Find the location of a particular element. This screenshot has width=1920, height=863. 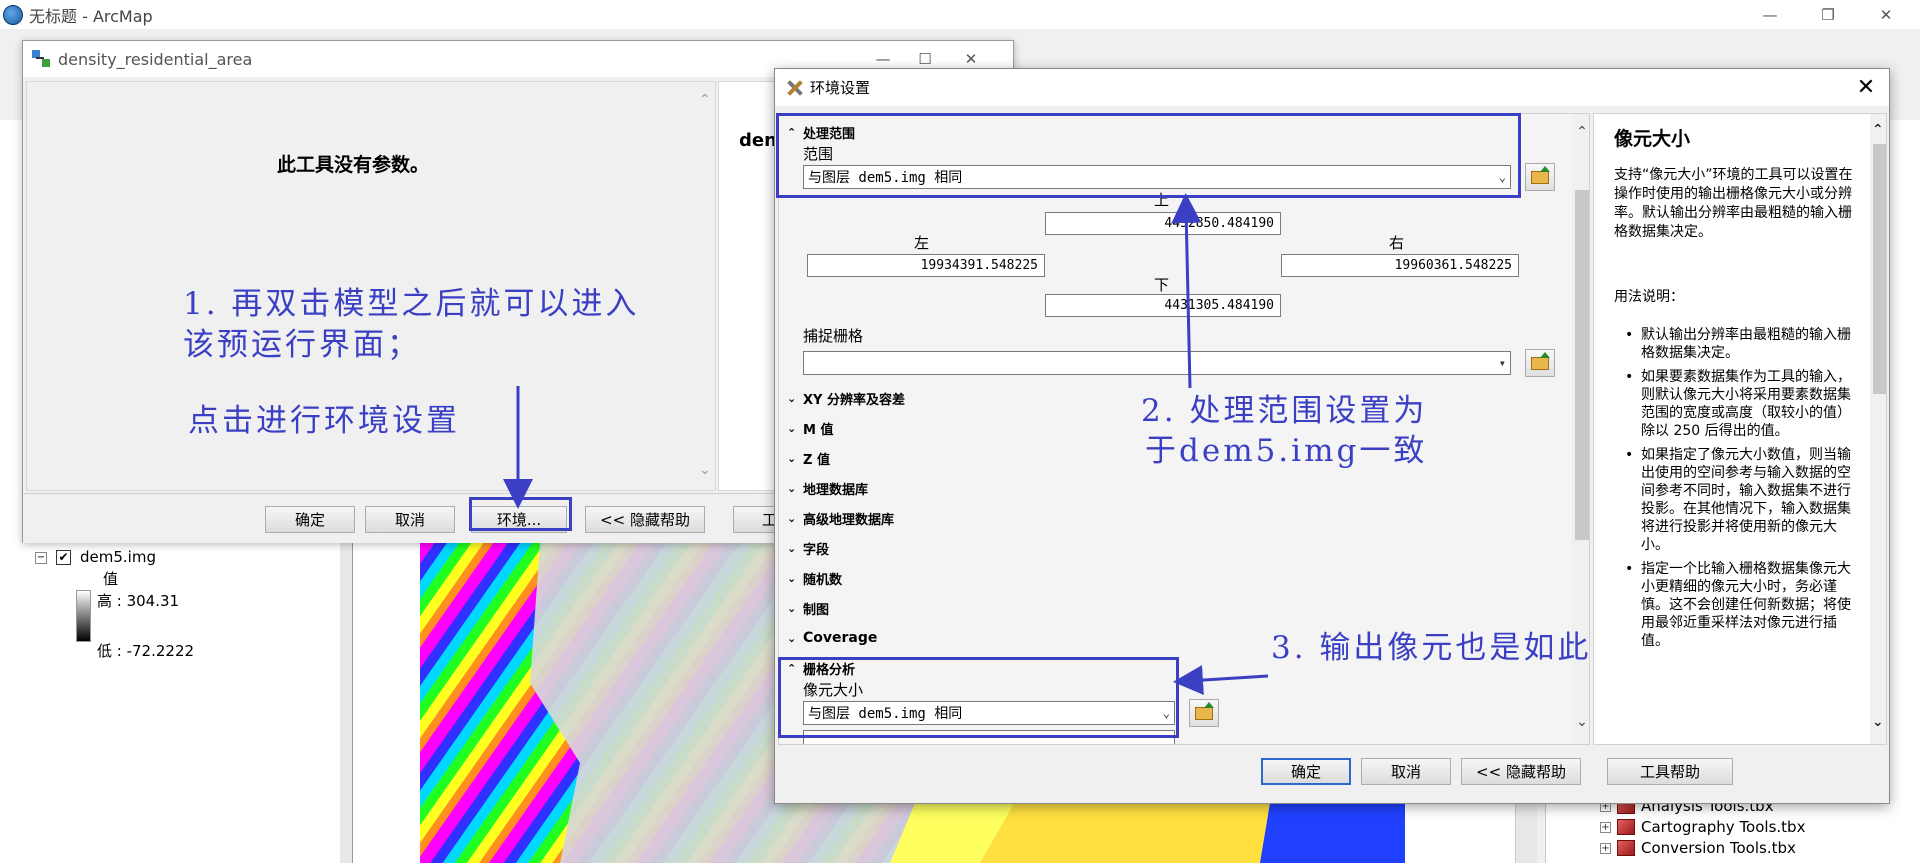

help-title: 像元大小 is located at coordinates (1652, 139).